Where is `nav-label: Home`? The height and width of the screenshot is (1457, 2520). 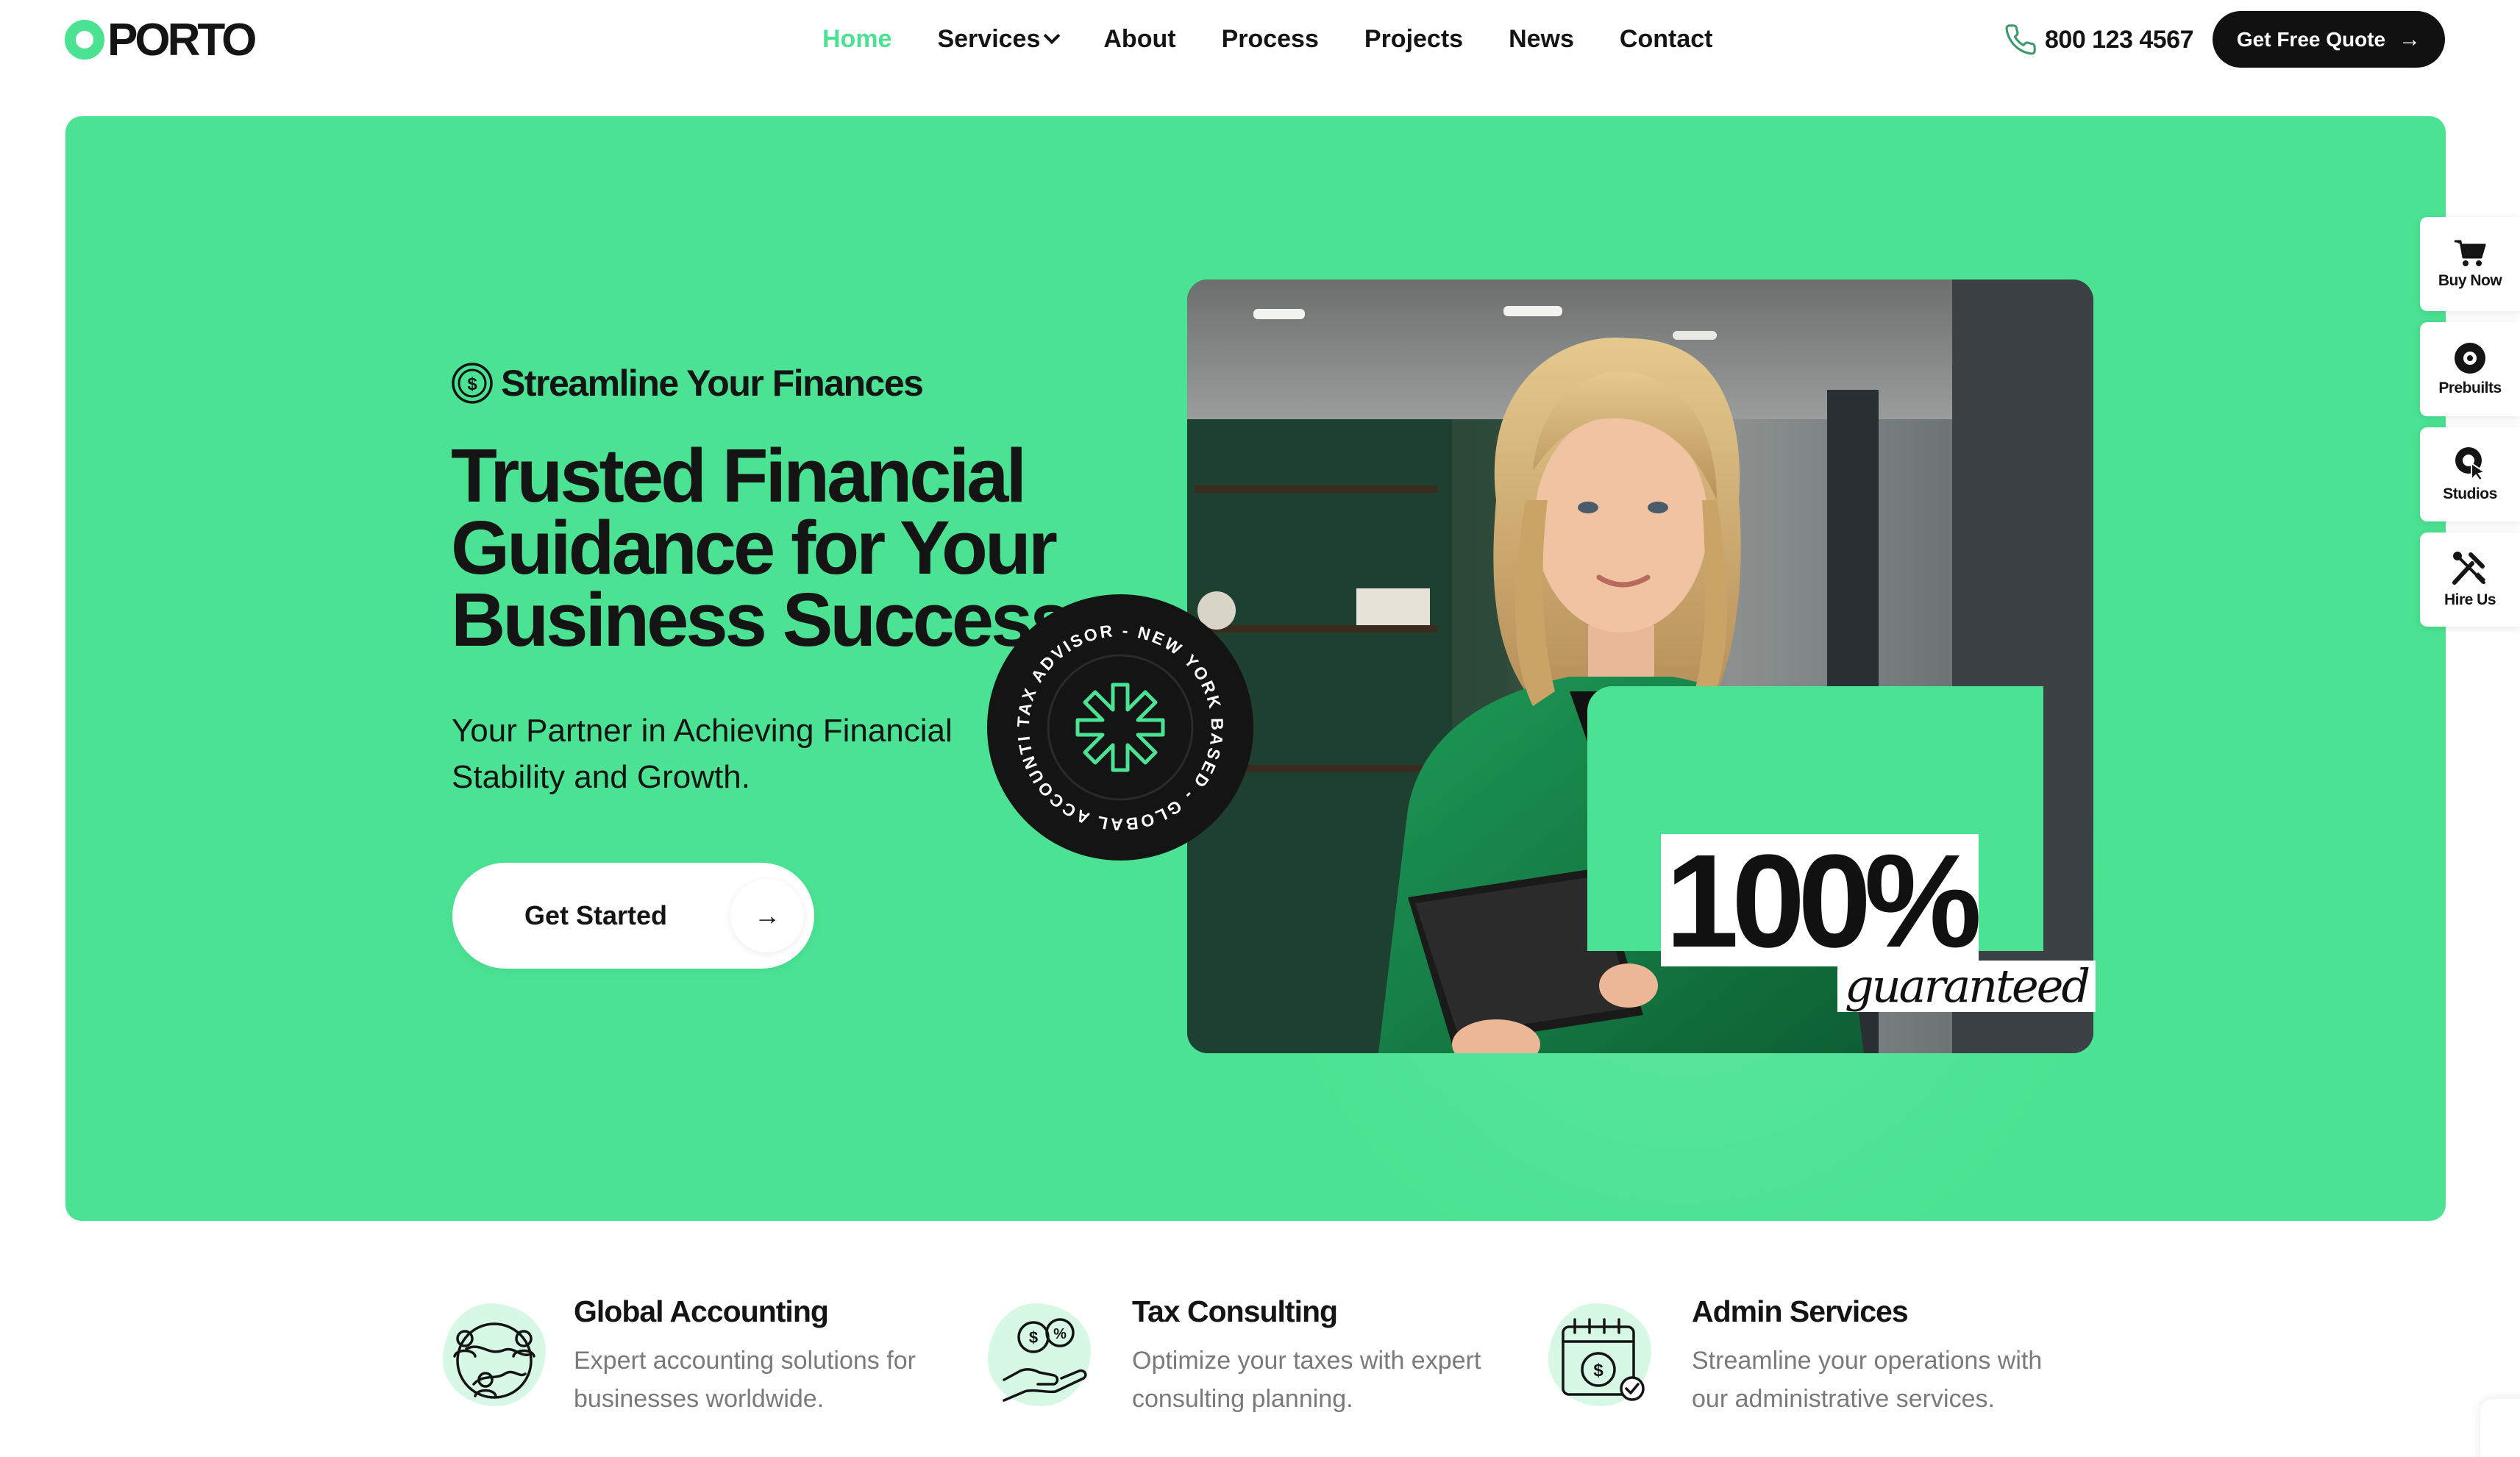
nav-label: Home is located at coordinates (857, 39).